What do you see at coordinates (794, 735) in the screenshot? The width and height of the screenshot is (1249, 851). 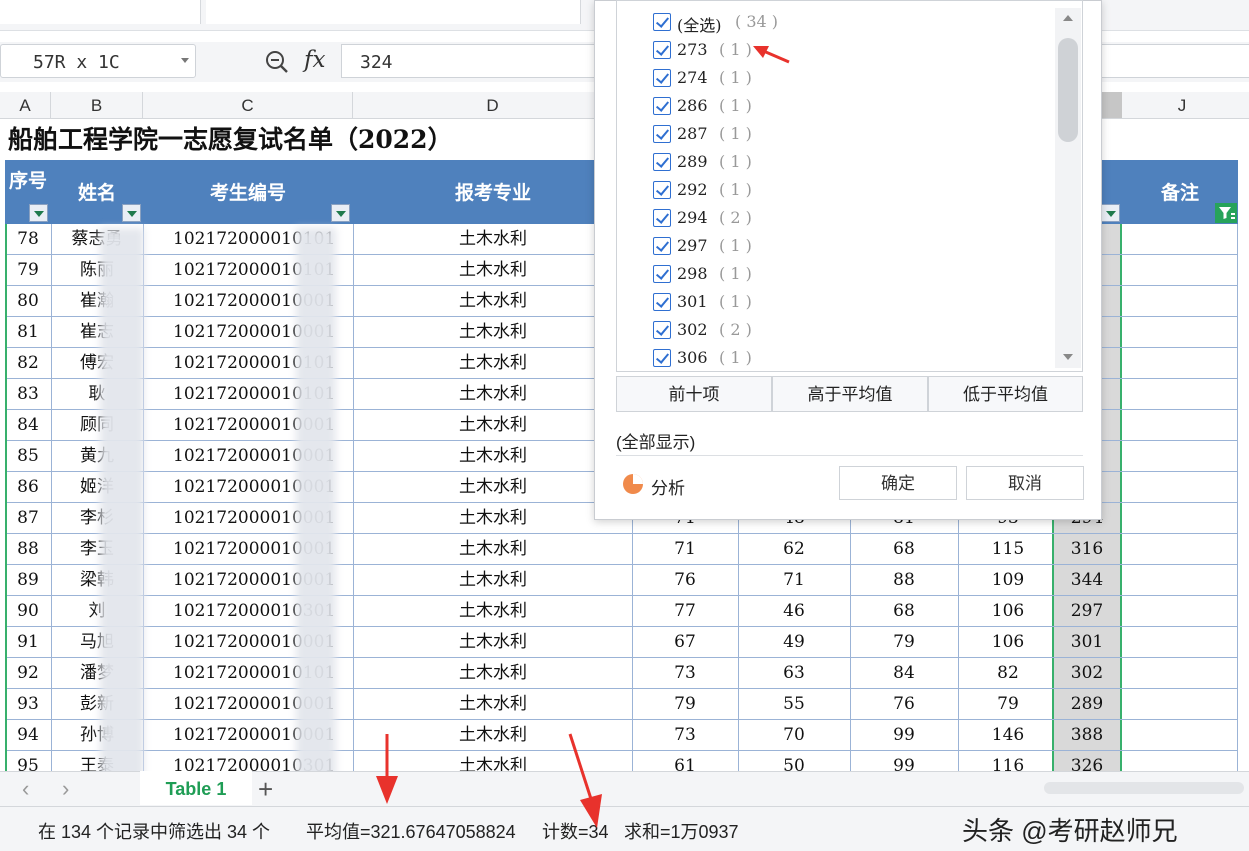 I see `cell-c2: 70` at bounding box center [794, 735].